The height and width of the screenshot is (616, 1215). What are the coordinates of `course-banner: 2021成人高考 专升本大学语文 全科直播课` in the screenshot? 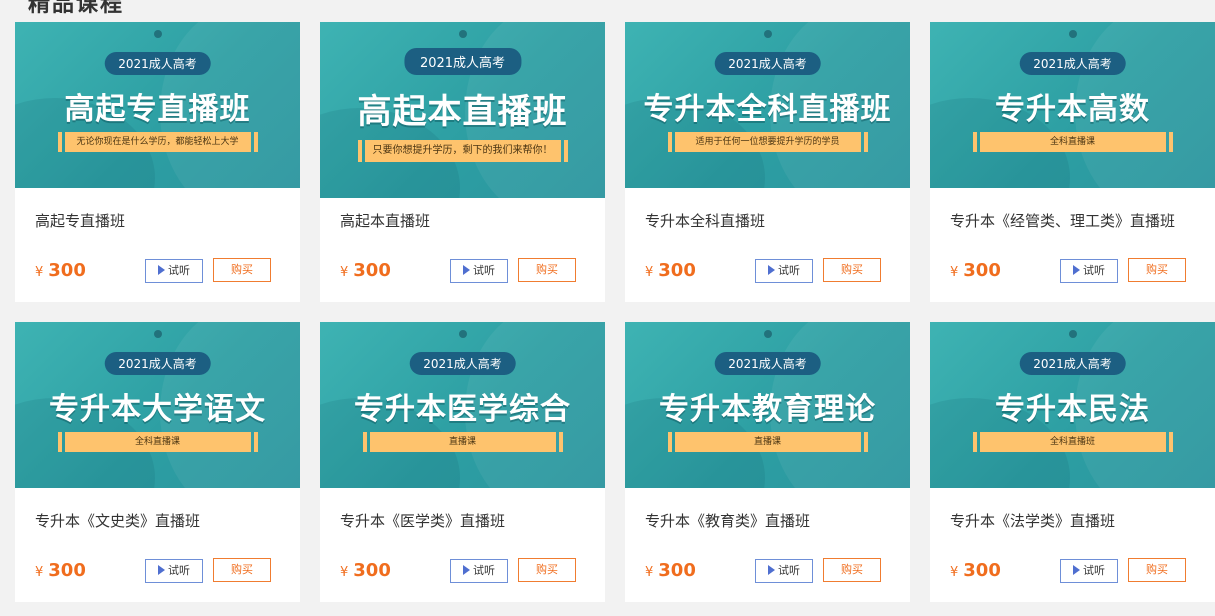 It's located at (157, 405).